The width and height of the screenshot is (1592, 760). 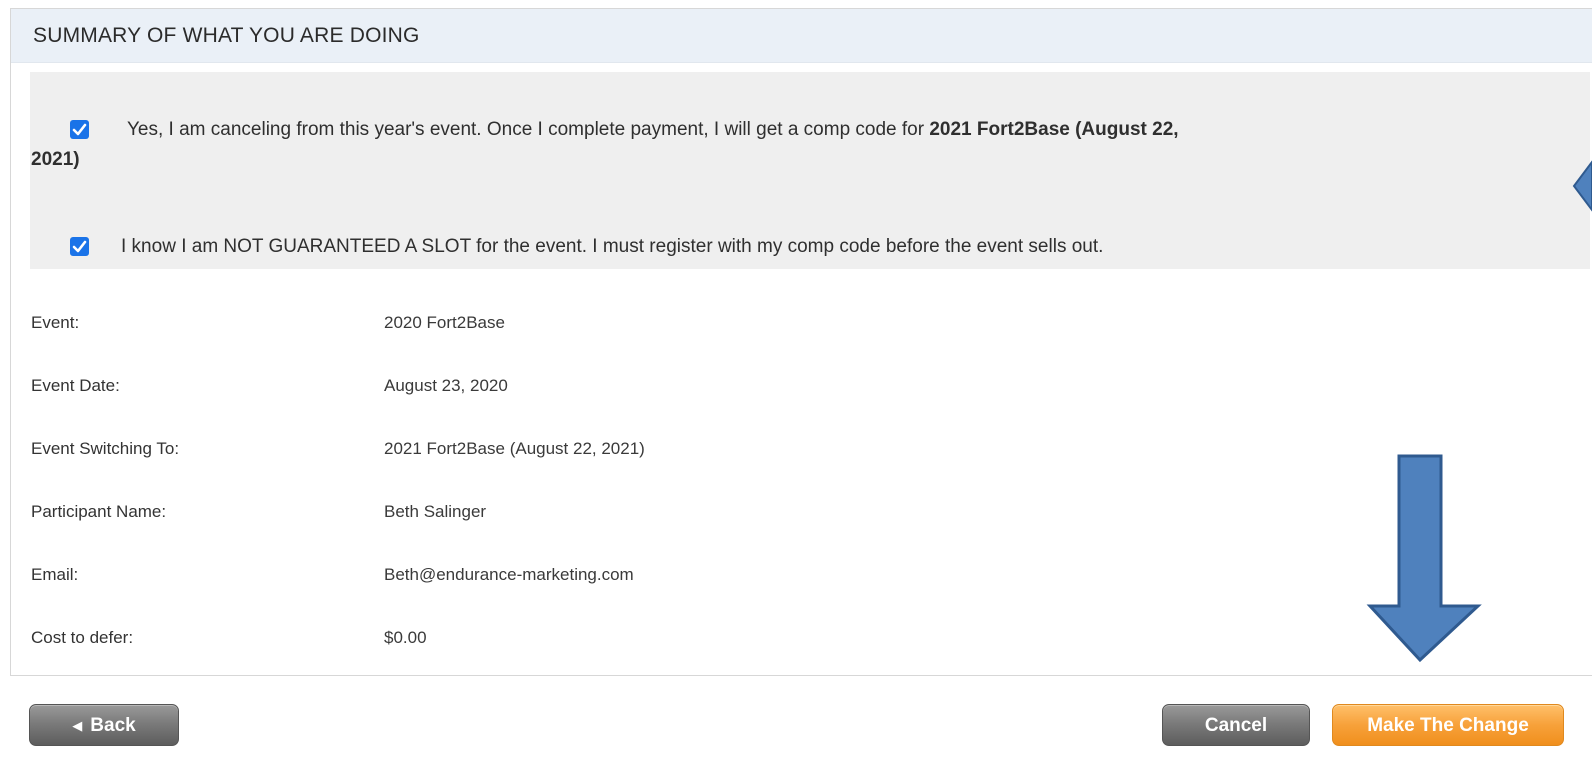 I want to click on cost-value: $0.00, so click(x=405, y=637).